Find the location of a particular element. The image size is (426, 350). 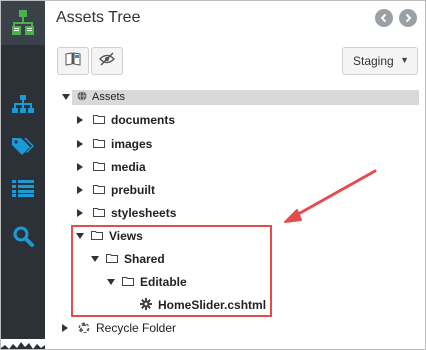

tree-node-images: images is located at coordinates (113, 144).